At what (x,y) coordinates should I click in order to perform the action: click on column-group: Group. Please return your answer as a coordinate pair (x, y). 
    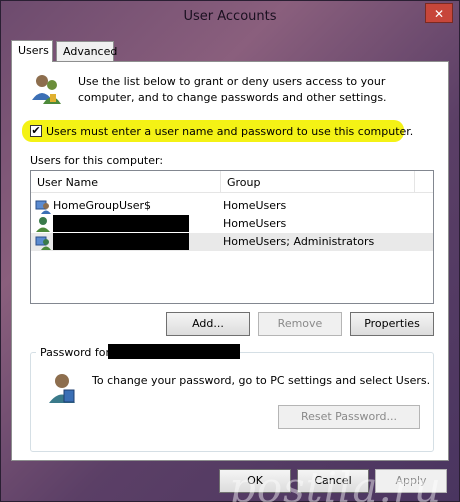
    Looking at the image, I should click on (318, 182).